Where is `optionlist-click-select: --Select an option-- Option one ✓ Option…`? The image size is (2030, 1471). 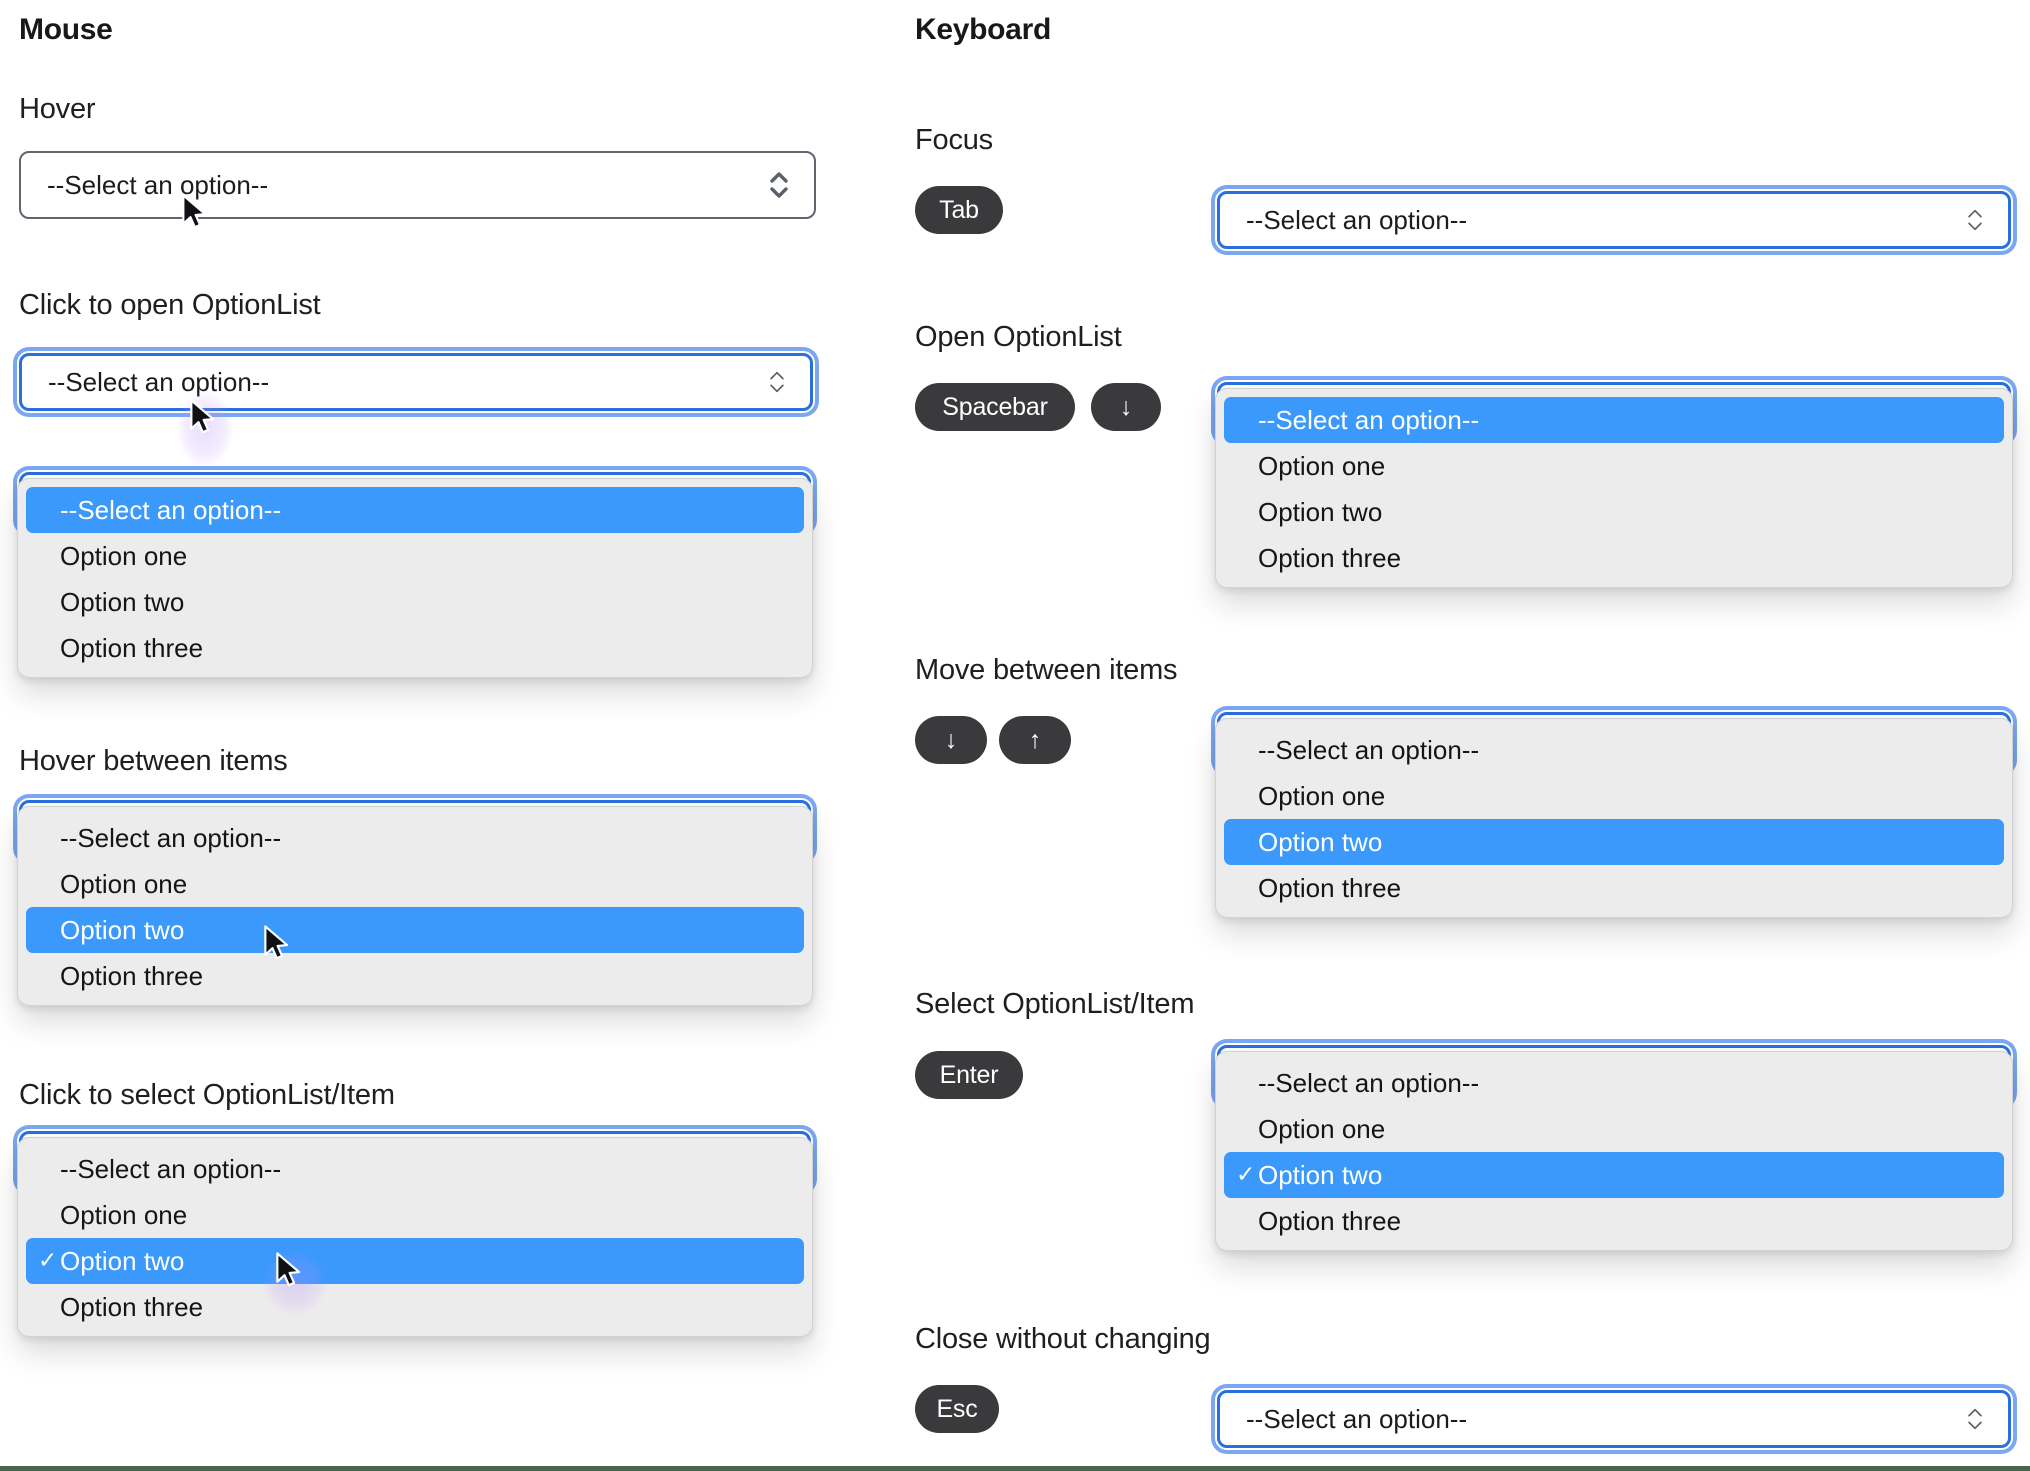 optionlist-click-select: --Select an option-- Option one ✓ Option… is located at coordinates (415, 1237).